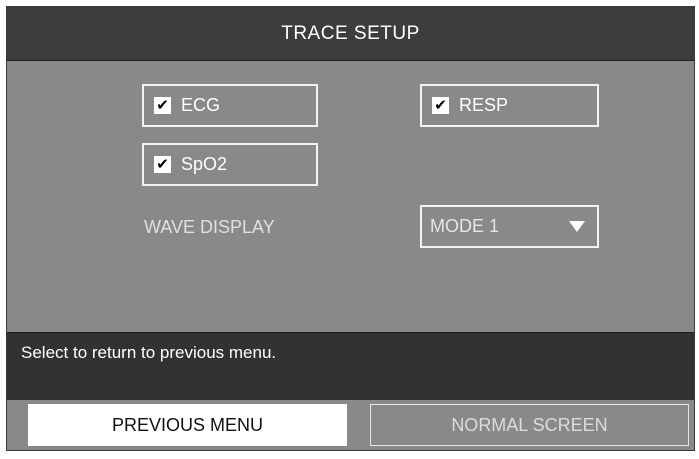 The image size is (699, 459). What do you see at coordinates (204, 164) in the screenshot?
I see `spo2-label: SpO2` at bounding box center [204, 164].